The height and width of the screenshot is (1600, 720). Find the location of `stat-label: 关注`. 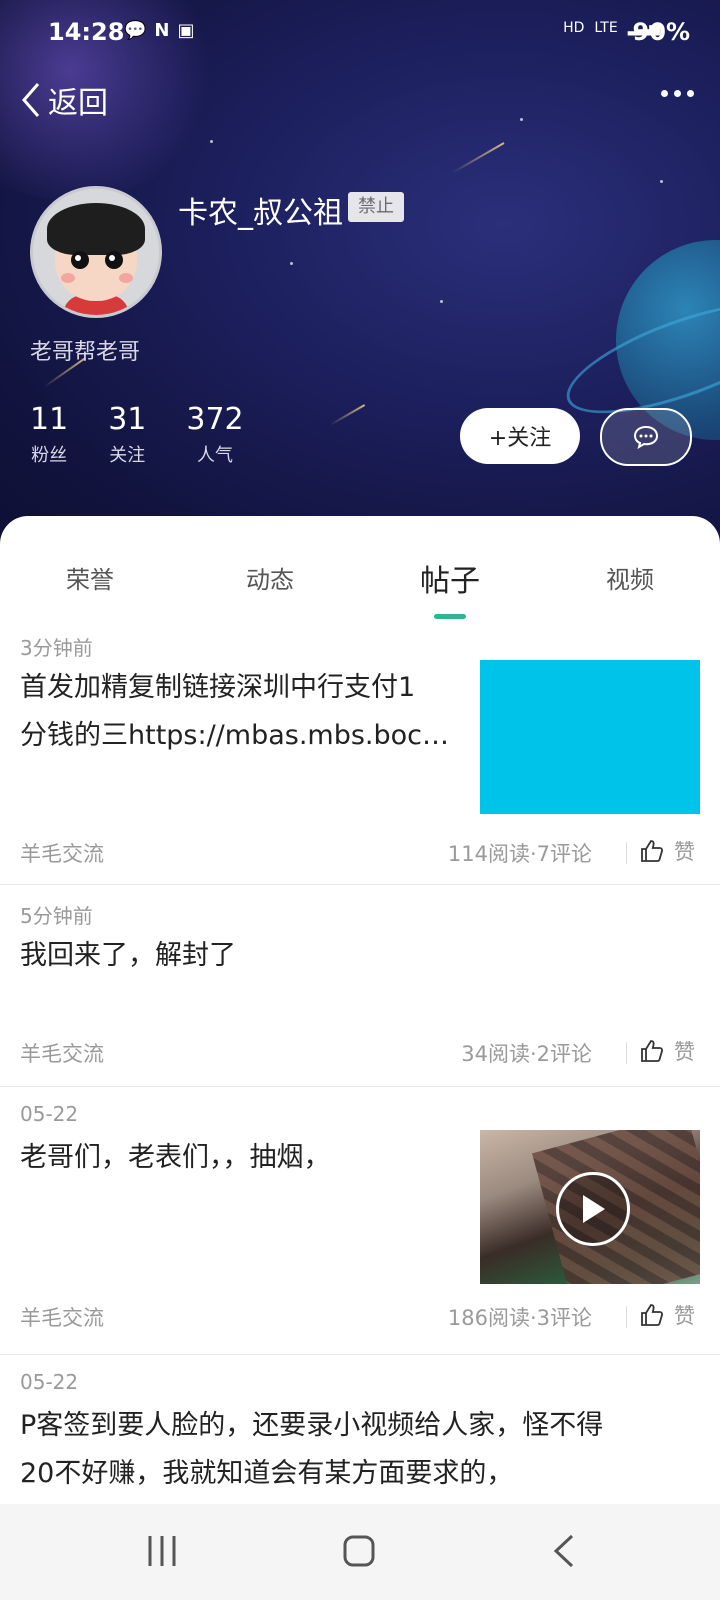

stat-label: 关注 is located at coordinates (127, 455).